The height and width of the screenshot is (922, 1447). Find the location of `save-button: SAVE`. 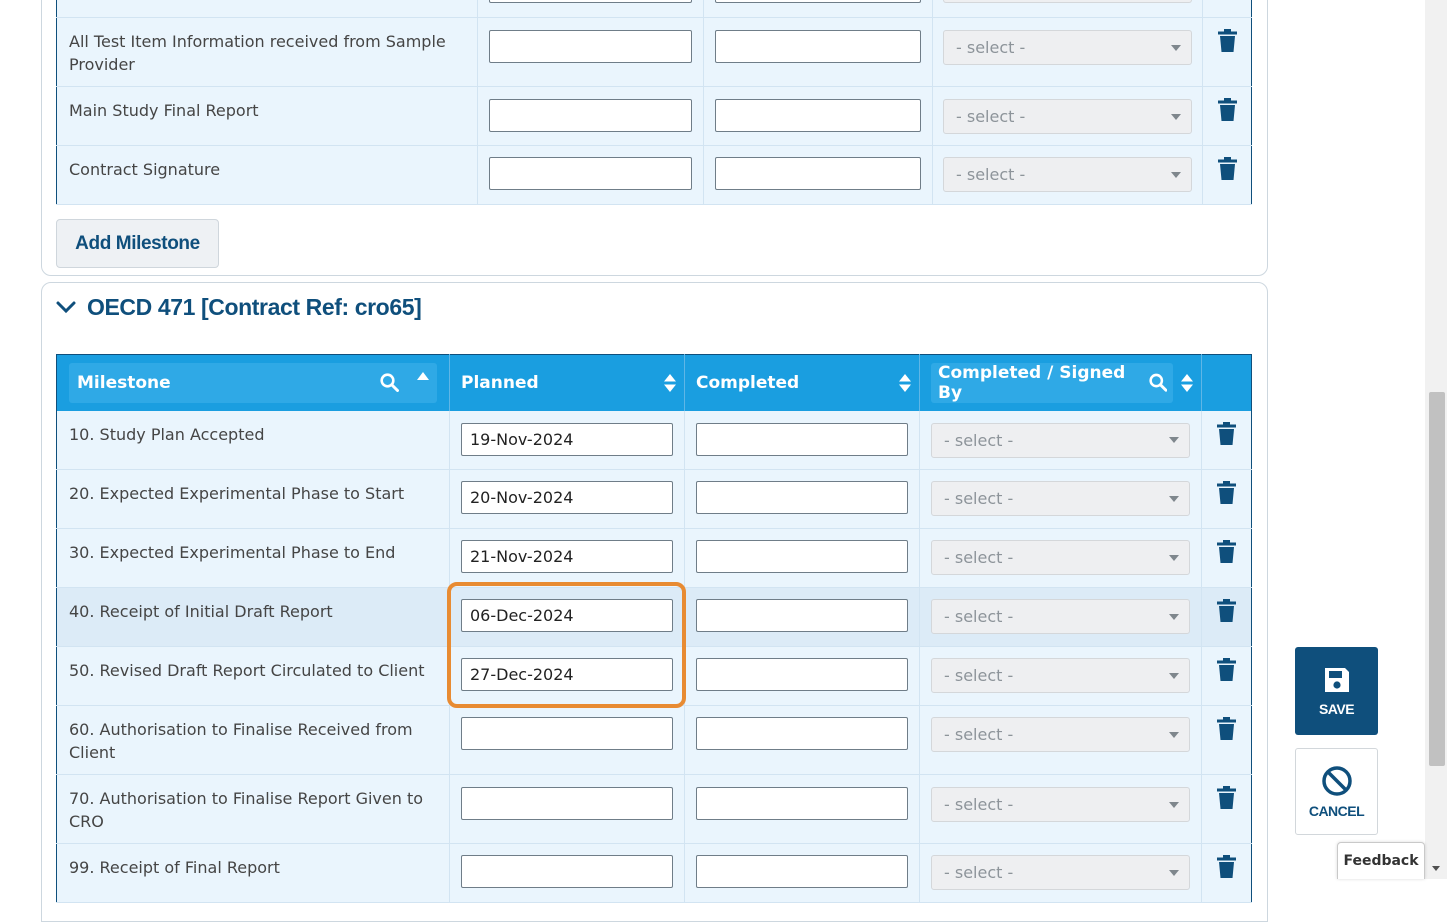

save-button: SAVE is located at coordinates (1336, 691).